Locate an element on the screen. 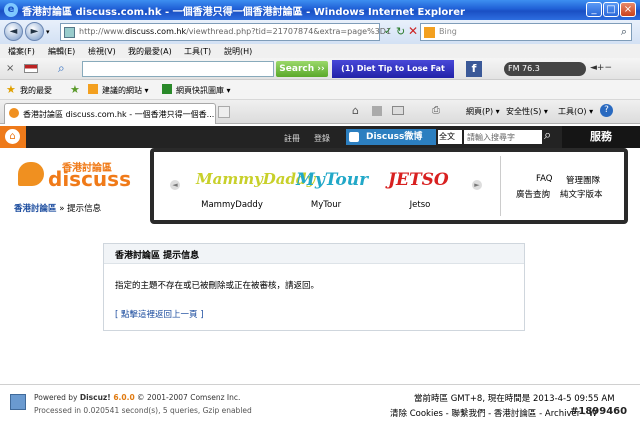 This screenshot has width=640, height=423. logo-bubble-icon is located at coordinates (31, 174).